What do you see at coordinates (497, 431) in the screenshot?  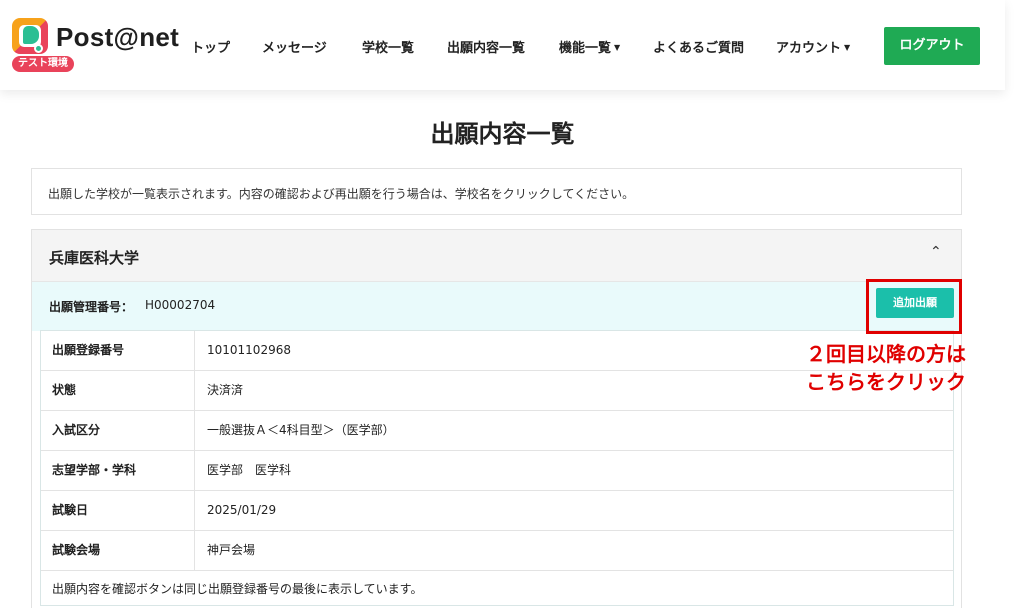 I see `table-row: 入試区分 一般選抜Ａ＜4科目型＞（医学部）` at bounding box center [497, 431].